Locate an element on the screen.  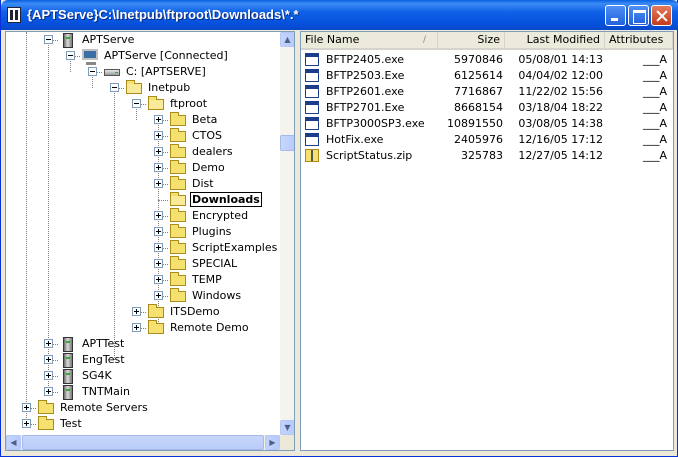
maximize-button is located at coordinates (638, 15).